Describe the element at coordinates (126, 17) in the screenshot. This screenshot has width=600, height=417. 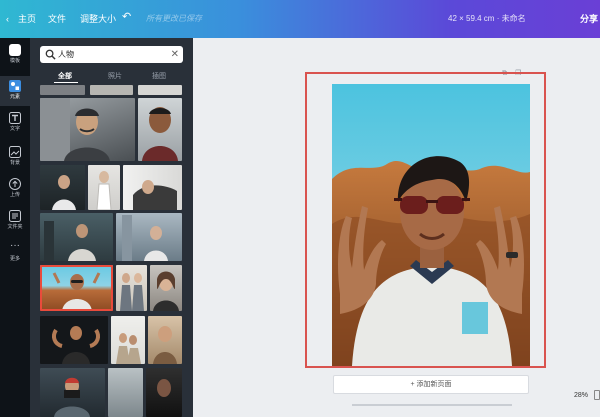
I see `undo-icon: ↶` at that location.